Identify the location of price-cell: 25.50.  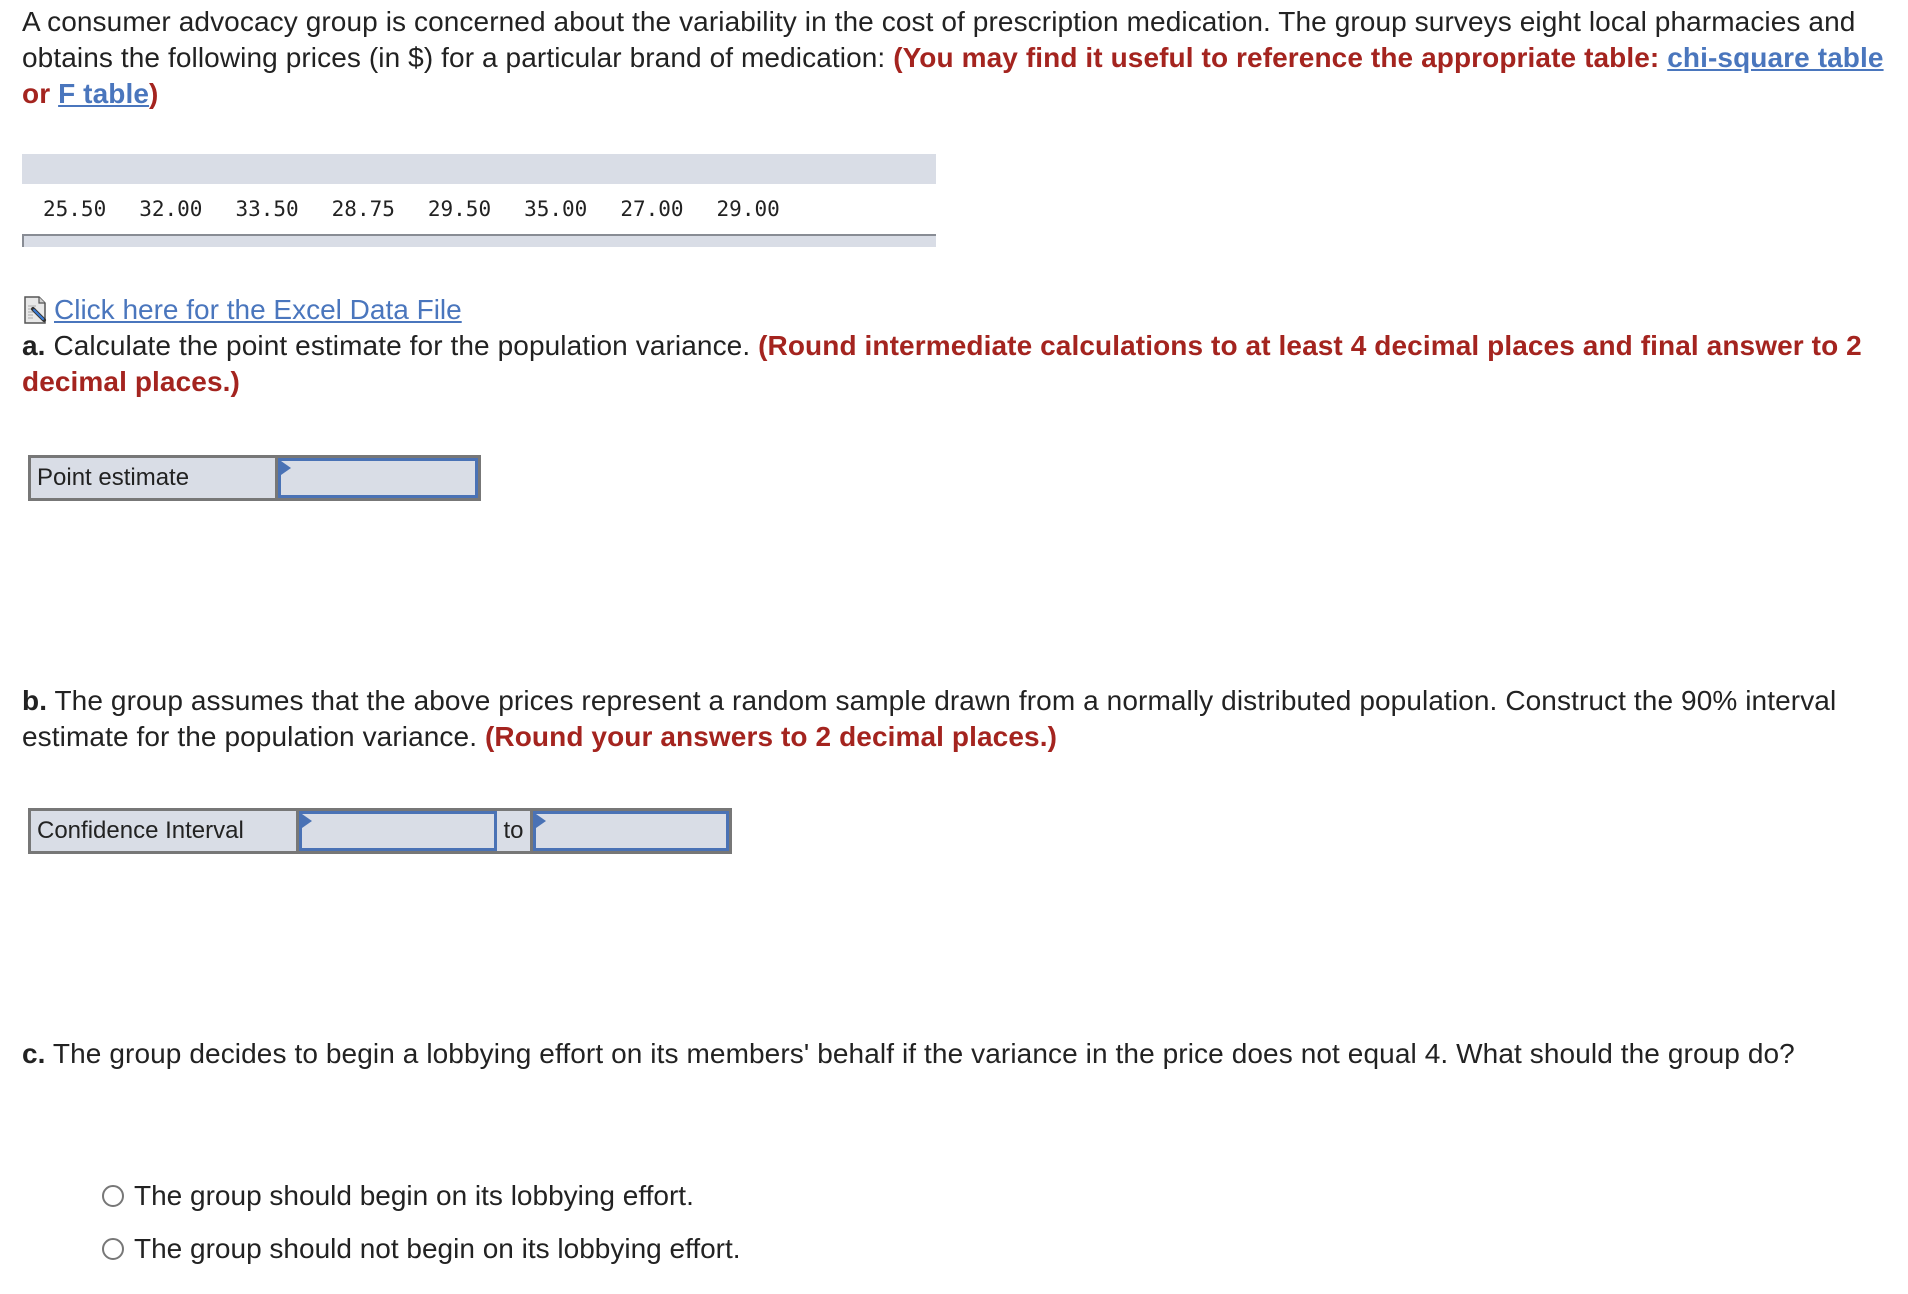
(75, 209).